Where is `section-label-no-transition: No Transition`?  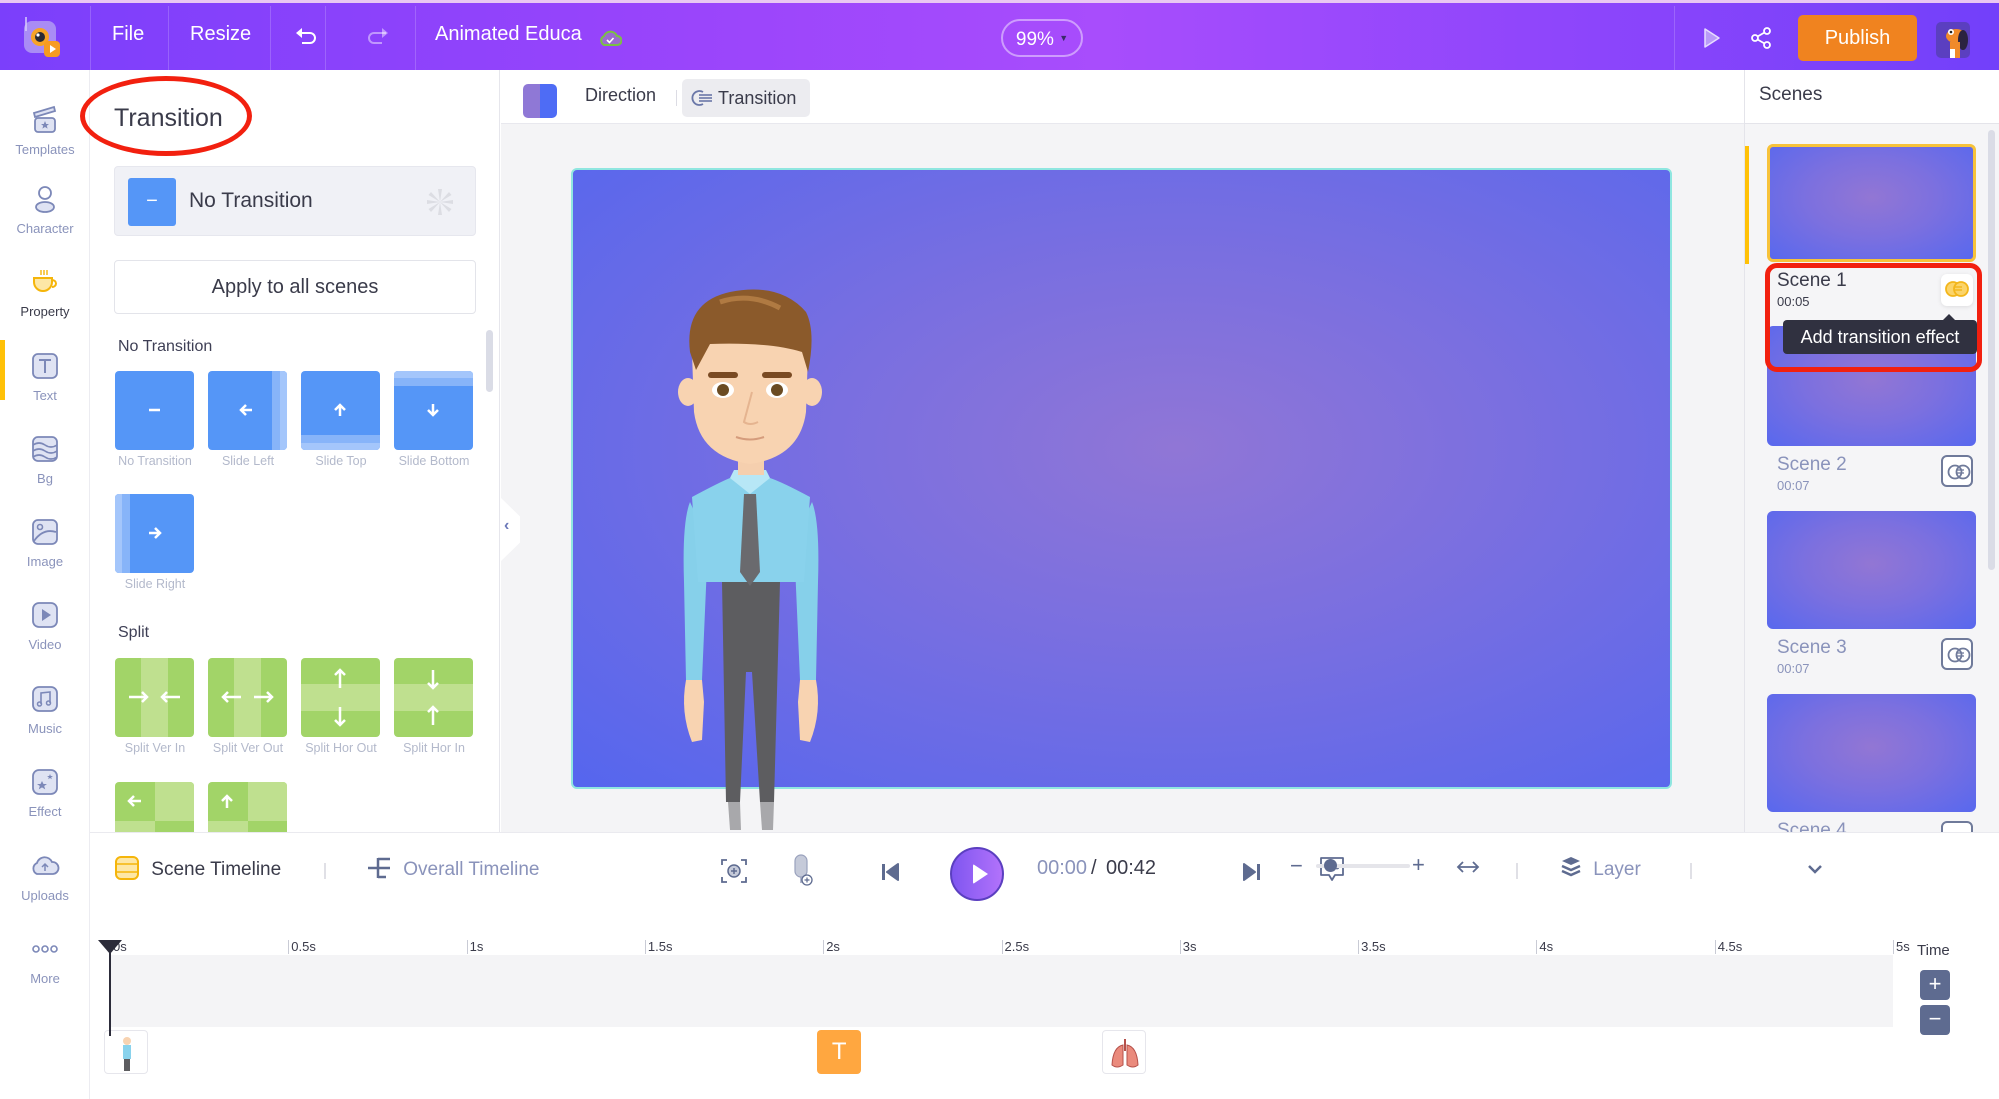 section-label-no-transition: No Transition is located at coordinates (165, 346).